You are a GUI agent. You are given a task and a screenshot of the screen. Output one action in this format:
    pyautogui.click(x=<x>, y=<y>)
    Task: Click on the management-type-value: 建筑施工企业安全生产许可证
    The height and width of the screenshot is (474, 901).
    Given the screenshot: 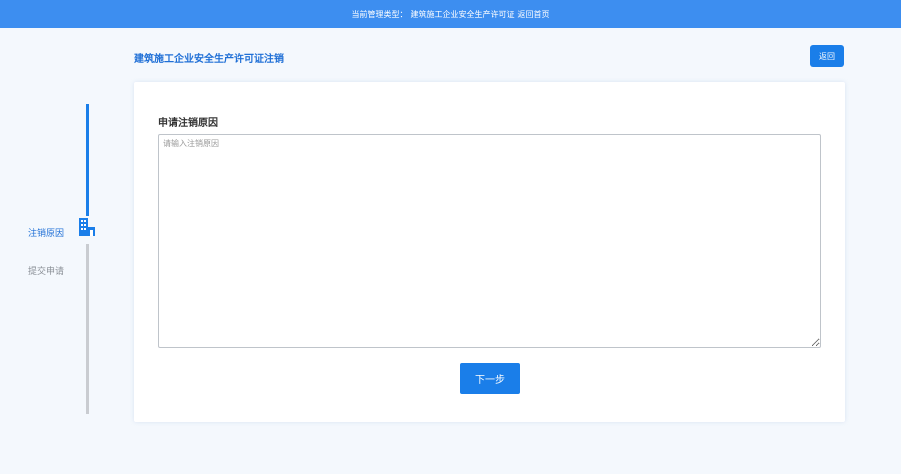 What is the action you would take?
    pyautogui.click(x=462, y=14)
    